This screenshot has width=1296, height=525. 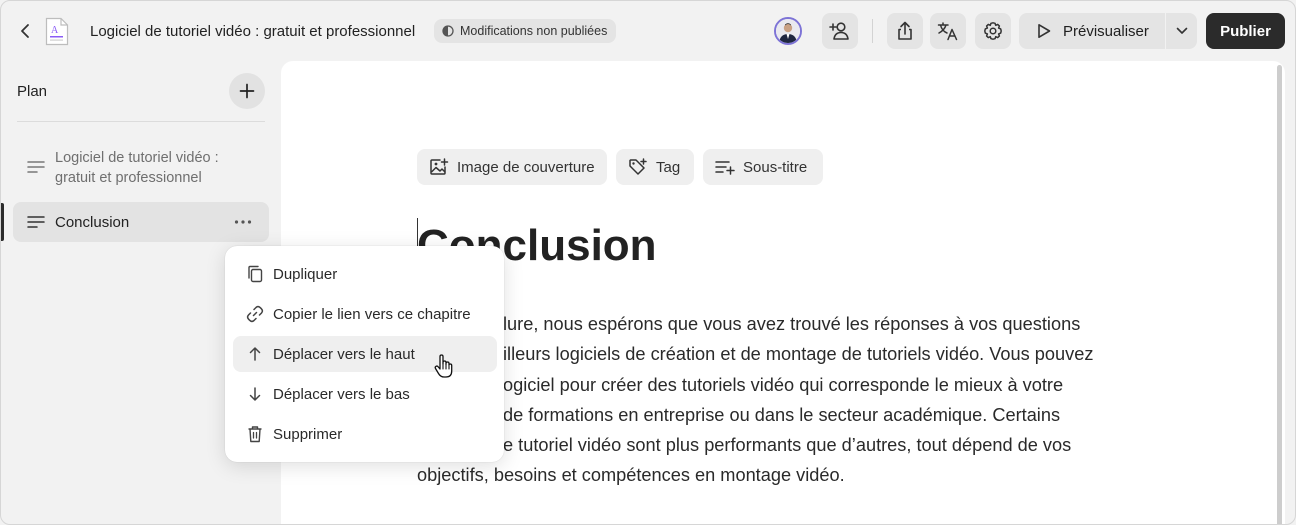 I want to click on menu-item-copy-link: Copier le lien vers ce chapitre, so click(x=365, y=314).